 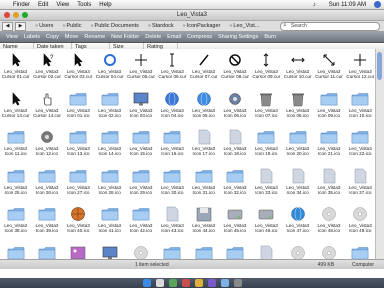 I want to click on file-item: Leo_Vista3 Icon 33.ico, so click(x=266, y=184).